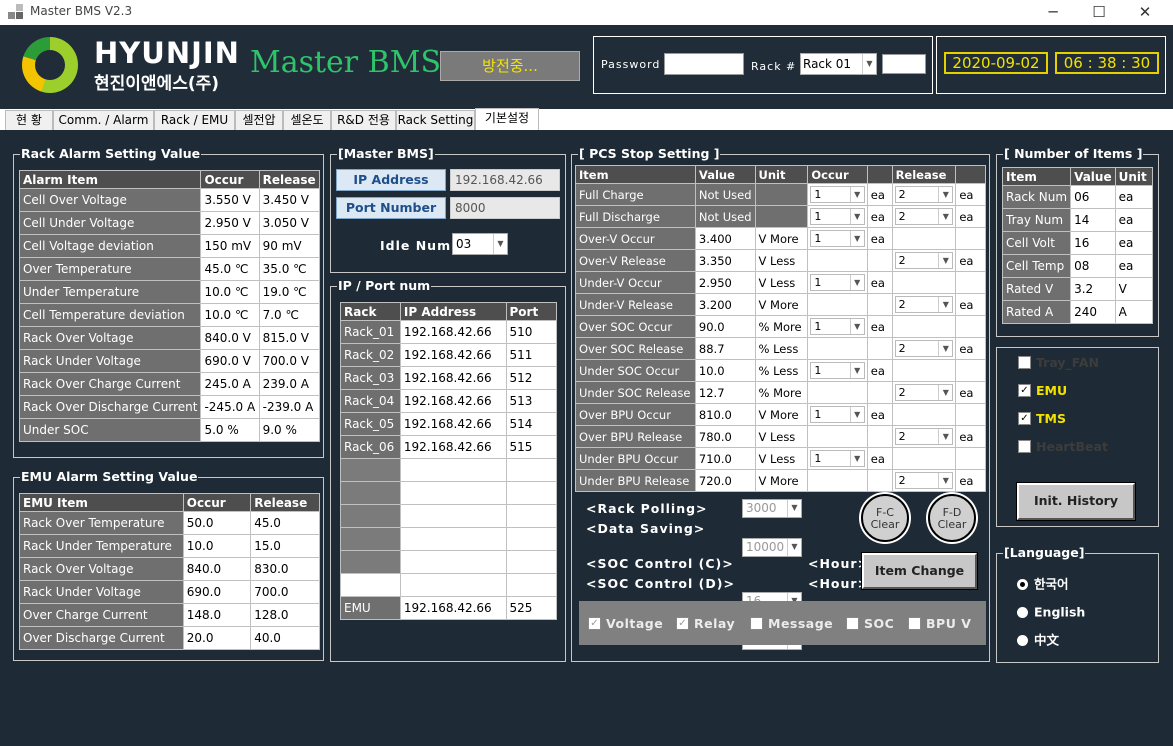 Image resolution: width=1173 pixels, height=746 pixels. I want to click on release-cell: 15.0, so click(285, 546).